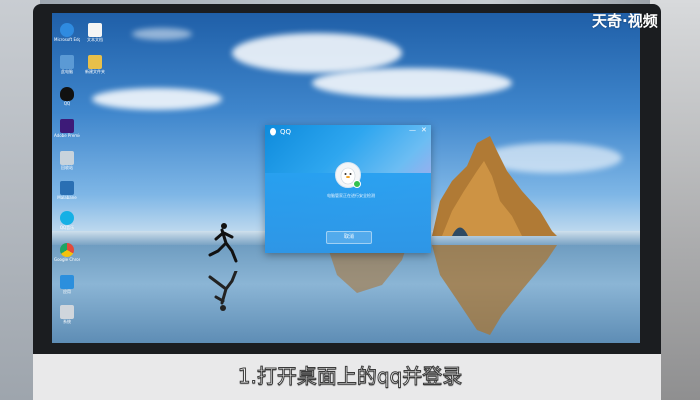 Image resolution: width=700 pixels, height=400 pixels. Describe the element at coordinates (412, 130) in the screenshot. I see `minimize-button: —` at that location.